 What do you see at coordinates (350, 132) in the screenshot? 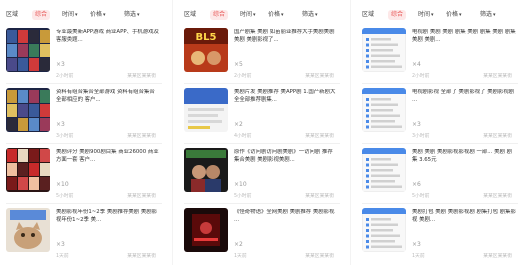
I see `panel-separator` at bounding box center [350, 132].